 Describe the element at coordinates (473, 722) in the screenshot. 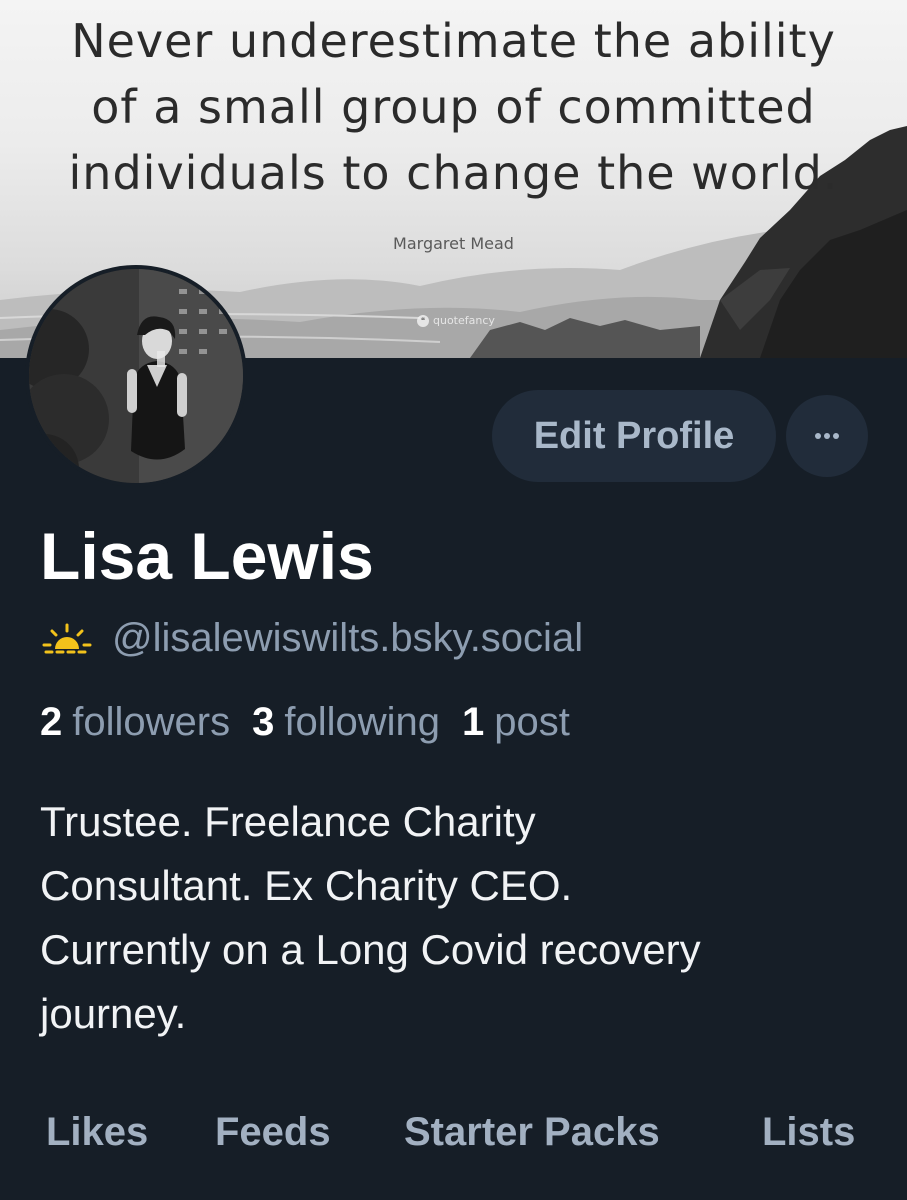

I see `posts-count: 1` at that location.